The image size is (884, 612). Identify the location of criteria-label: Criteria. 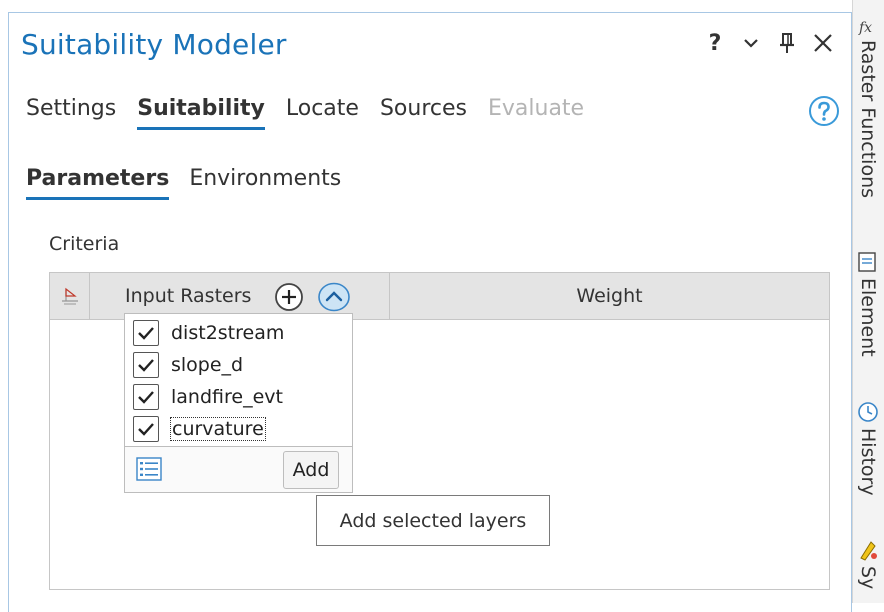
(84, 244).